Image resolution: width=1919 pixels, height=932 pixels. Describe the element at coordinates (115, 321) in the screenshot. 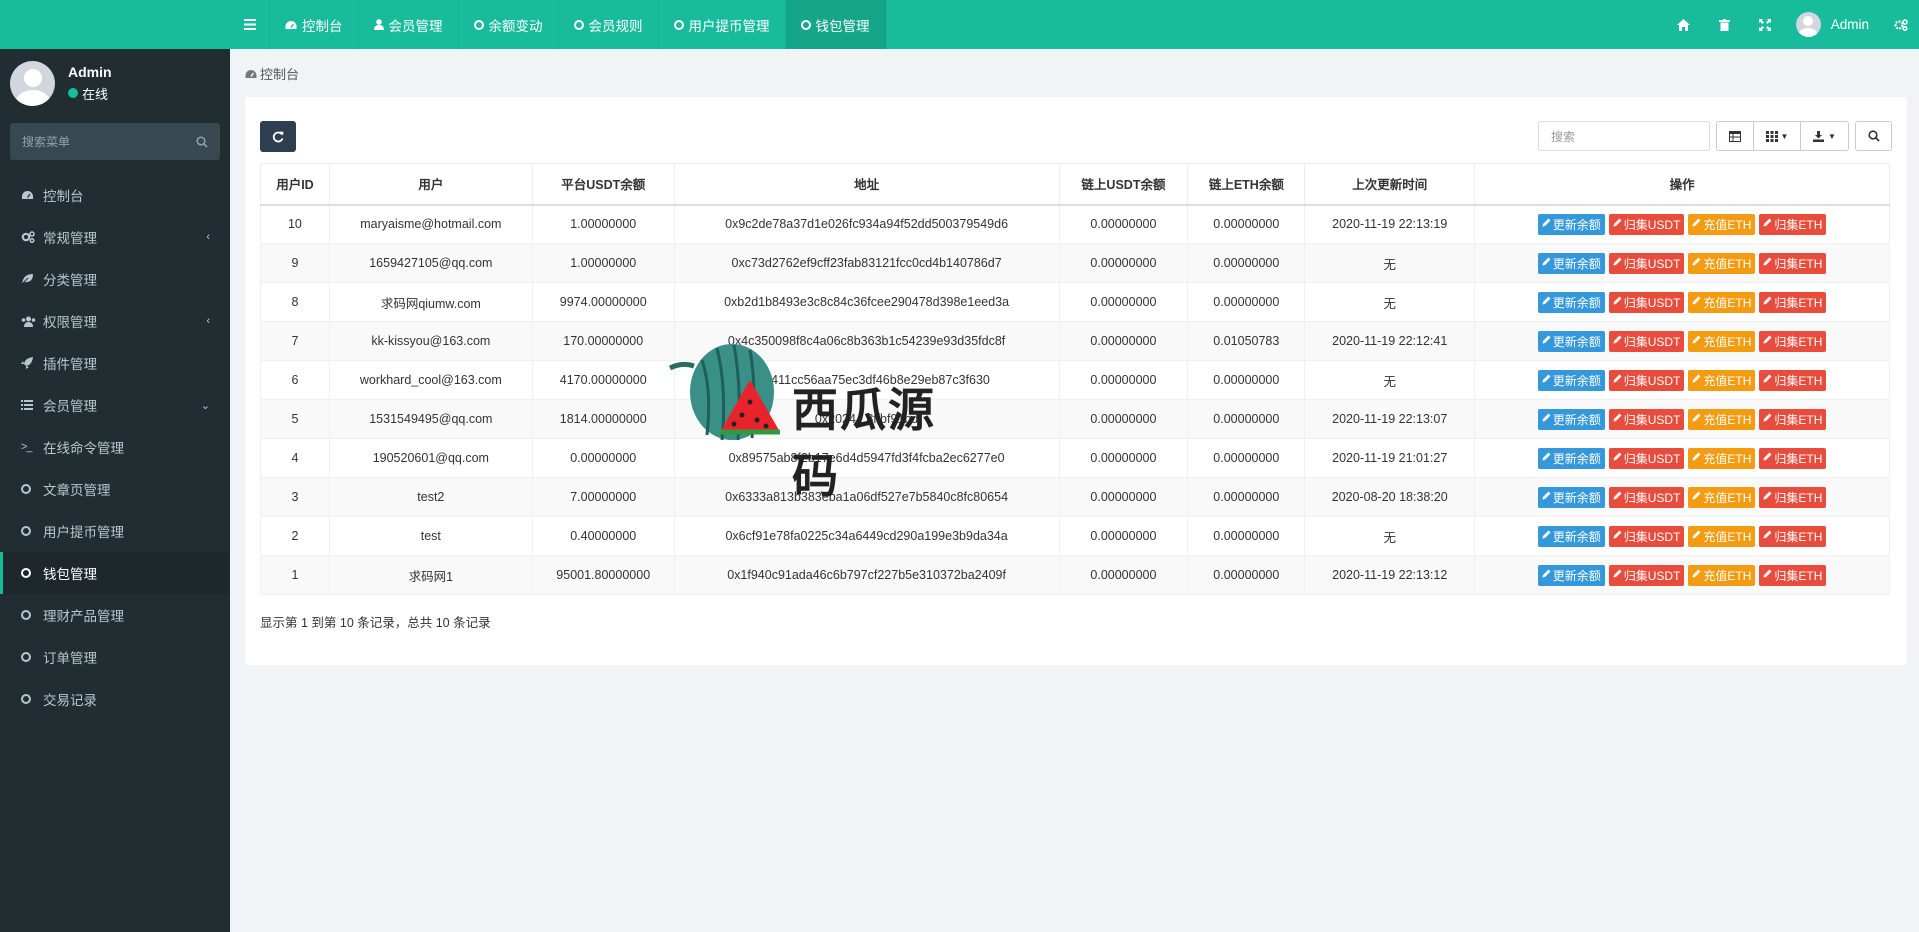

I see `sidebar-item-3: 权限管理 ‹` at that location.